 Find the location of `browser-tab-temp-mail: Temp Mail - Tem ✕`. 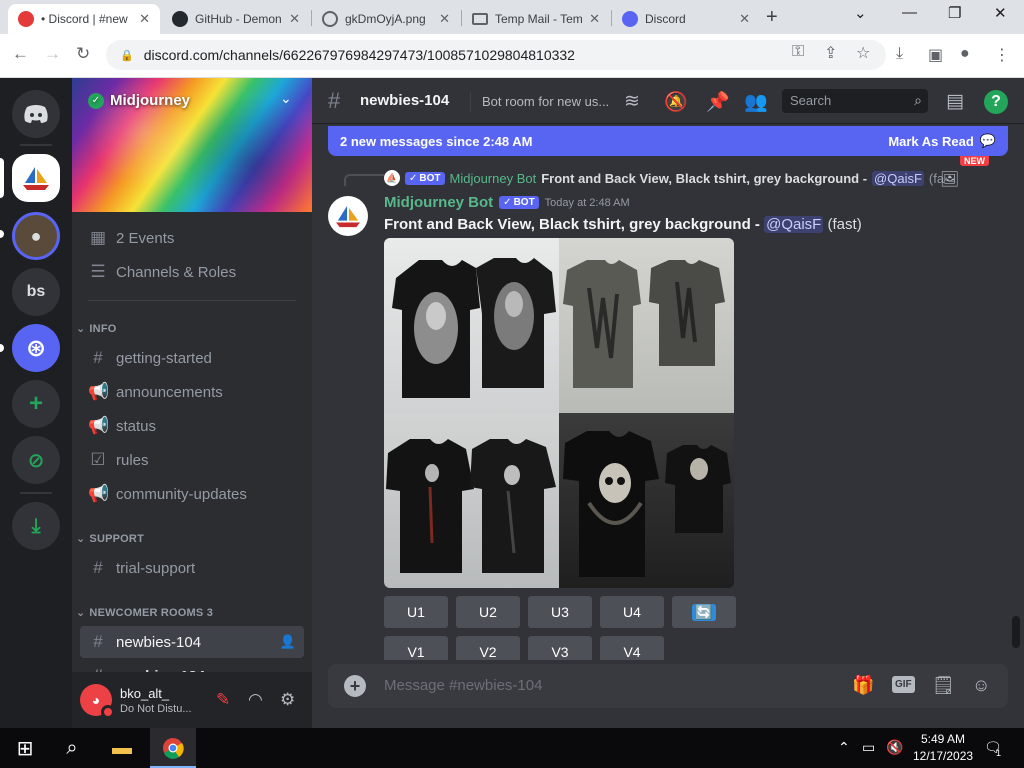

browser-tab-temp-mail: Temp Mail - Tem ✕ is located at coordinates (536, 19).